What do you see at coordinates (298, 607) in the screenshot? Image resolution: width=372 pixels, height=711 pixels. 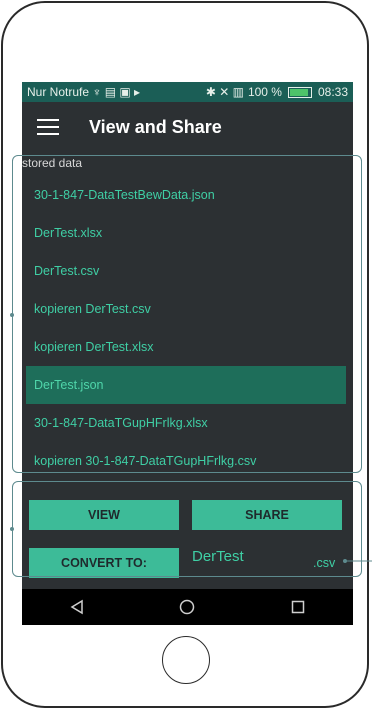 I see `recent-apps-icon` at bounding box center [298, 607].